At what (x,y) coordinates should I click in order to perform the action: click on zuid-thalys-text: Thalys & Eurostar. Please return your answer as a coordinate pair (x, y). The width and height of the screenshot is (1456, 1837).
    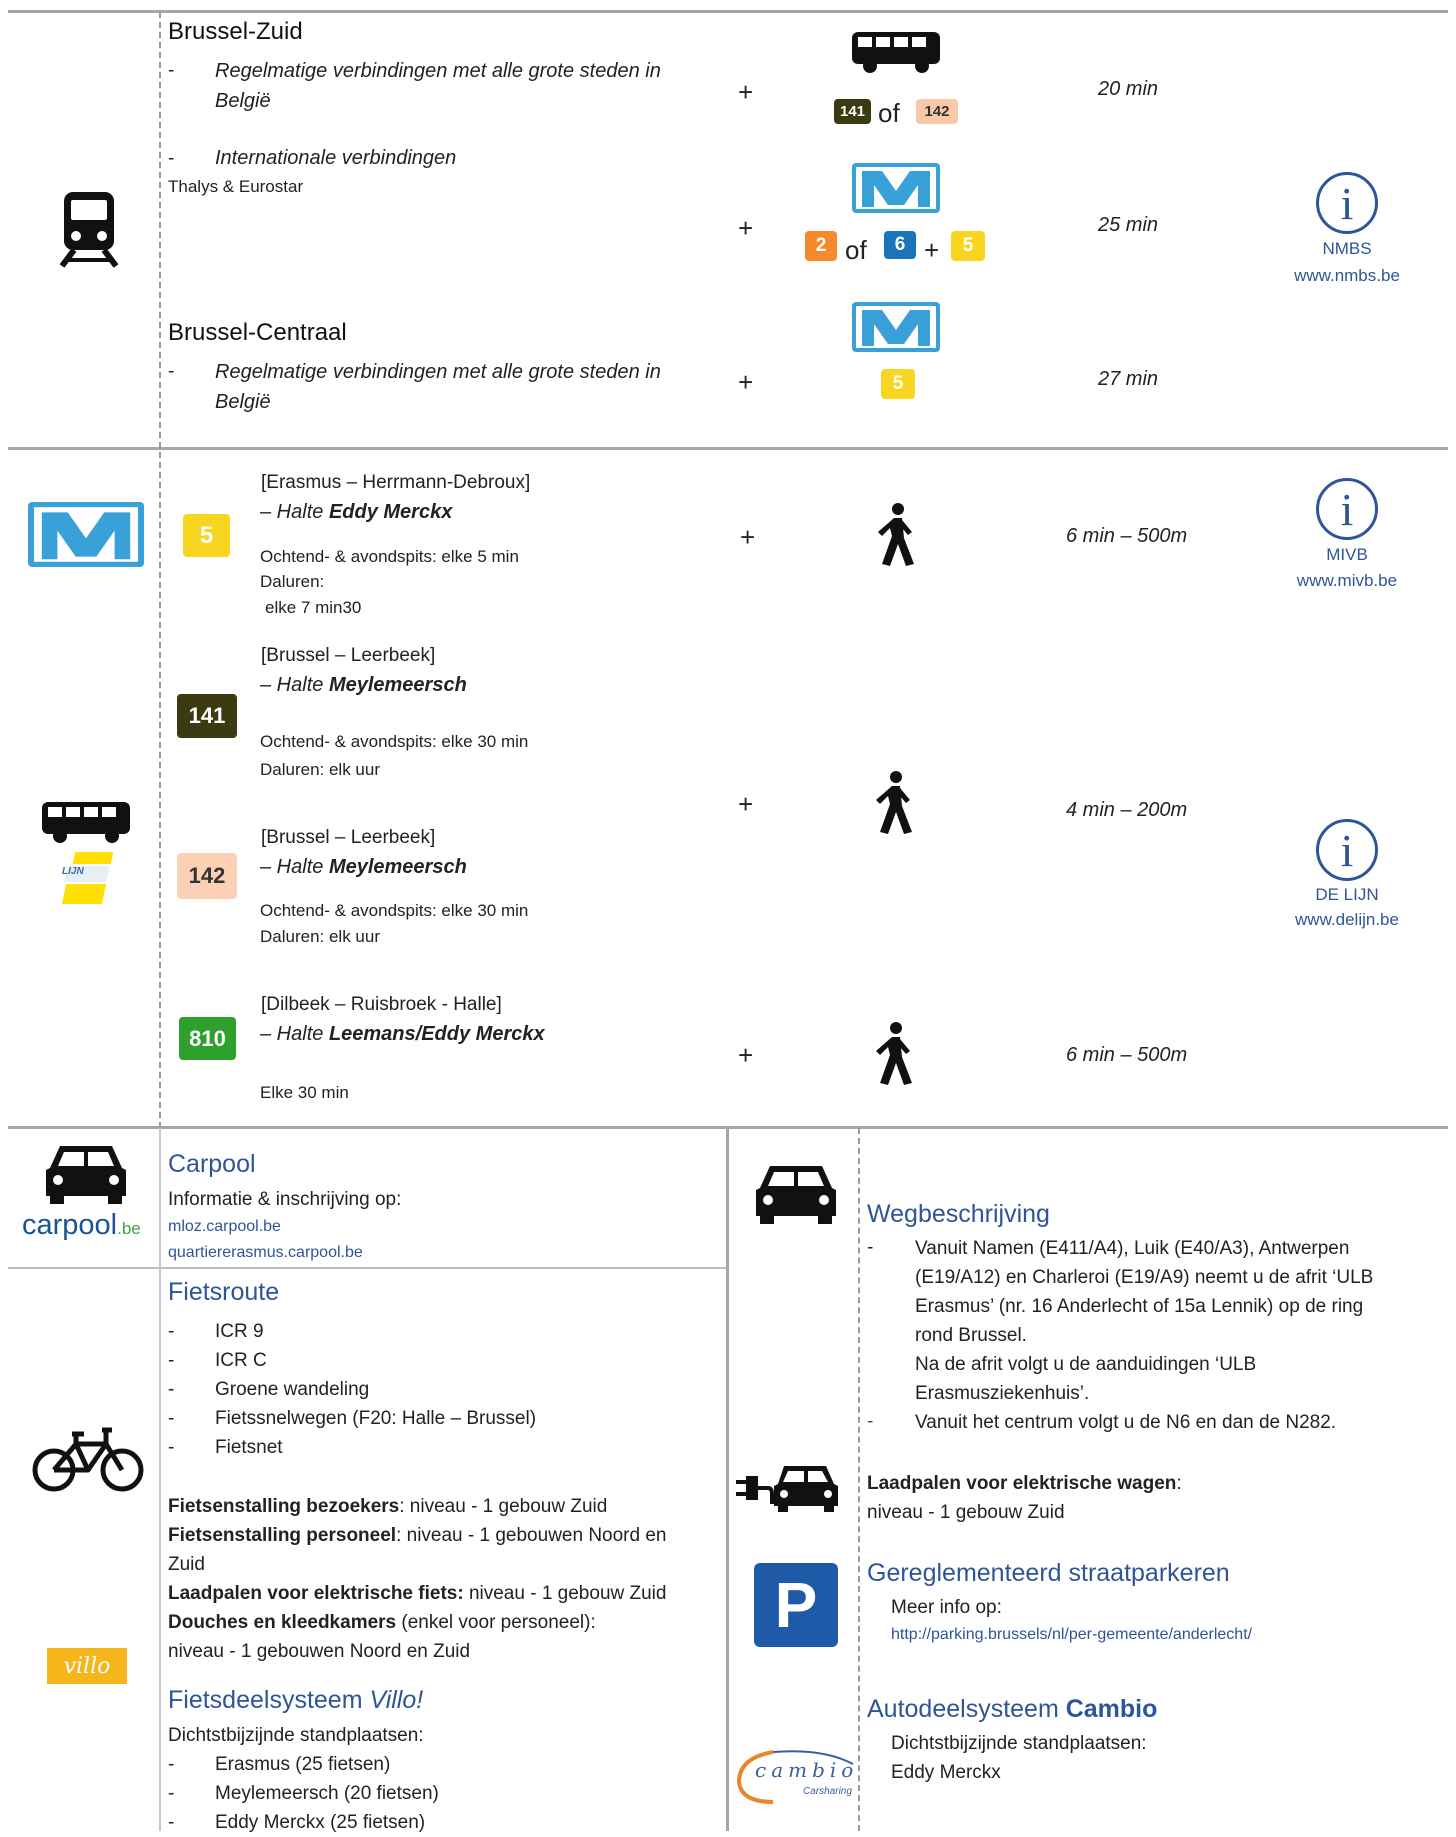
    Looking at the image, I should click on (236, 186).